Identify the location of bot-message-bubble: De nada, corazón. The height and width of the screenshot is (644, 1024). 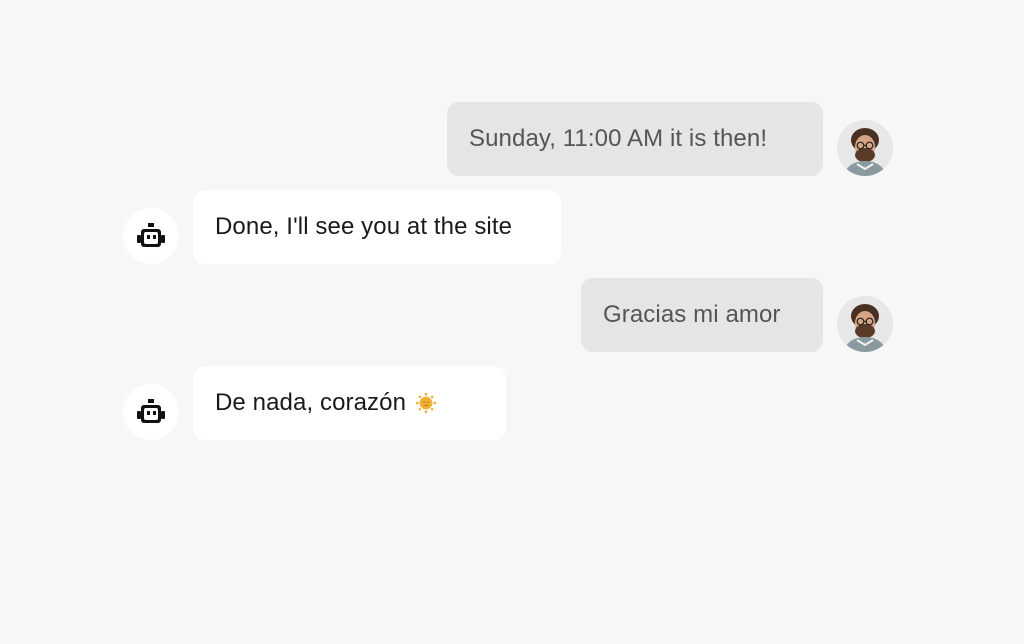
(349, 403).